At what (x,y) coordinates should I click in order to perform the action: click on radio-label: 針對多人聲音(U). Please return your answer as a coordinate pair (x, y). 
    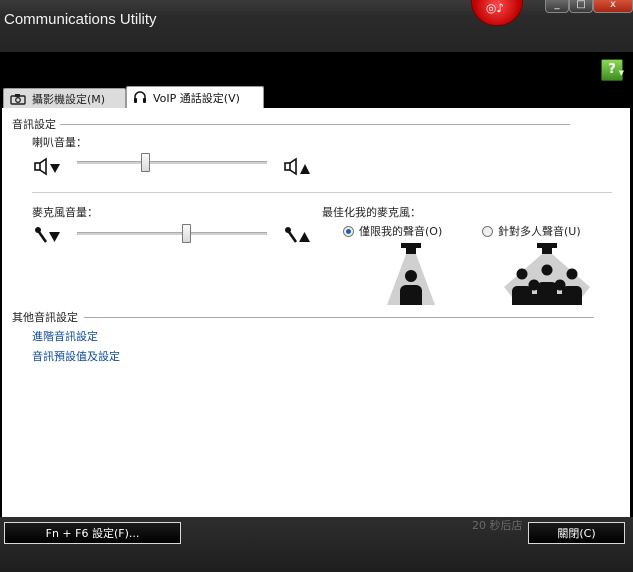
    Looking at the image, I should click on (539, 231).